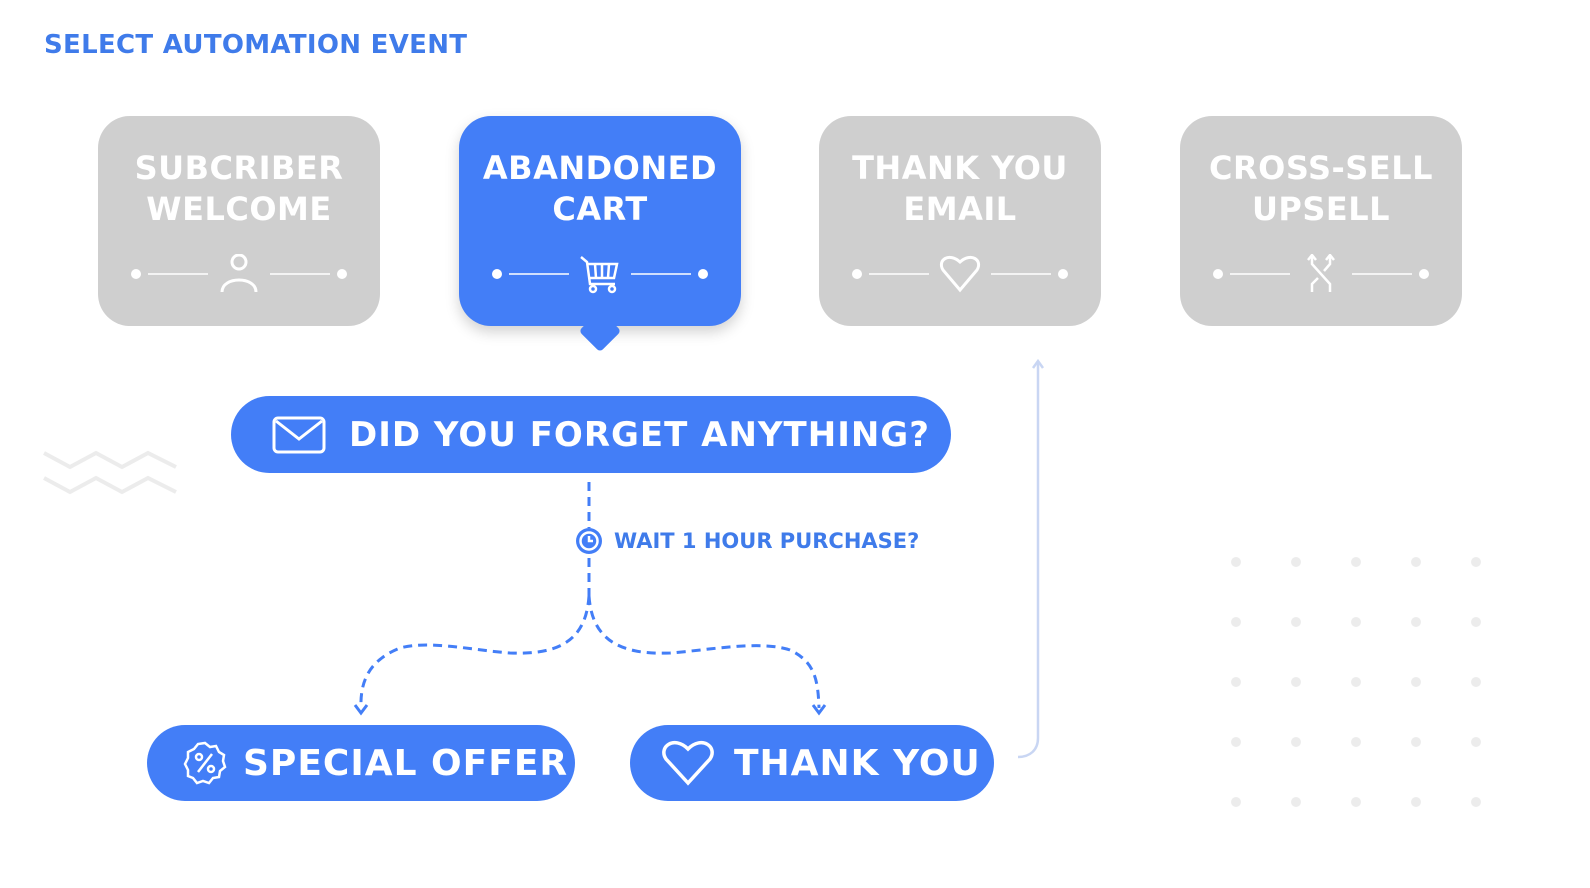 This screenshot has width=1590, height=888. Describe the element at coordinates (475, 652) in the screenshot. I see `connector-branch-left` at that location.